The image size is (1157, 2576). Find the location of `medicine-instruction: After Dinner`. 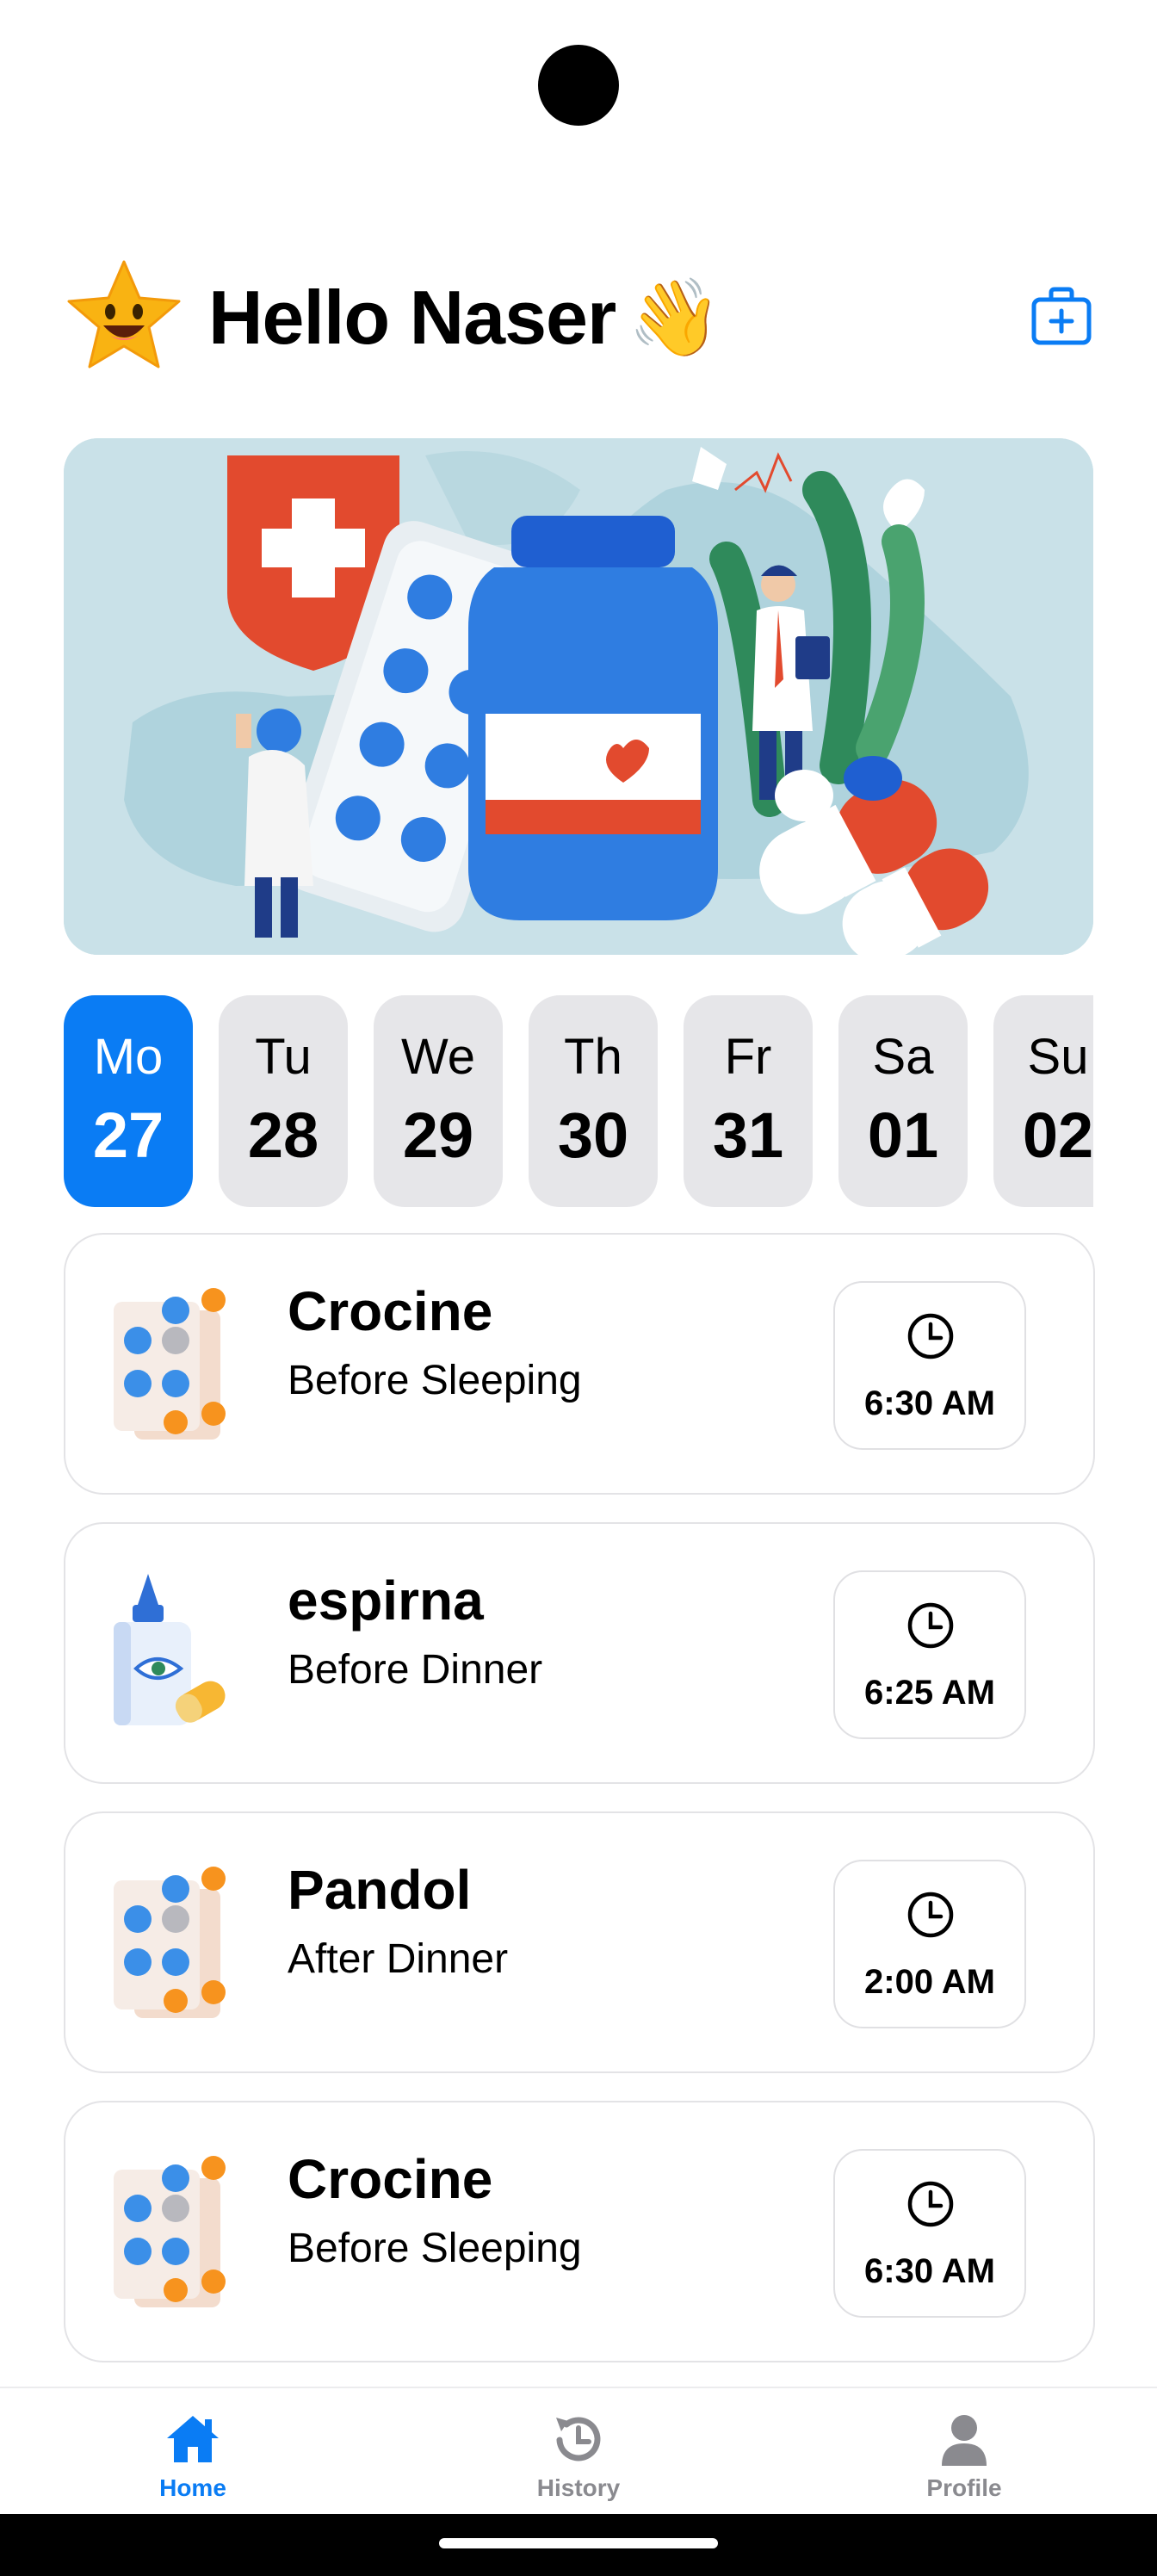

medicine-instruction: After Dinner is located at coordinates (399, 1959).